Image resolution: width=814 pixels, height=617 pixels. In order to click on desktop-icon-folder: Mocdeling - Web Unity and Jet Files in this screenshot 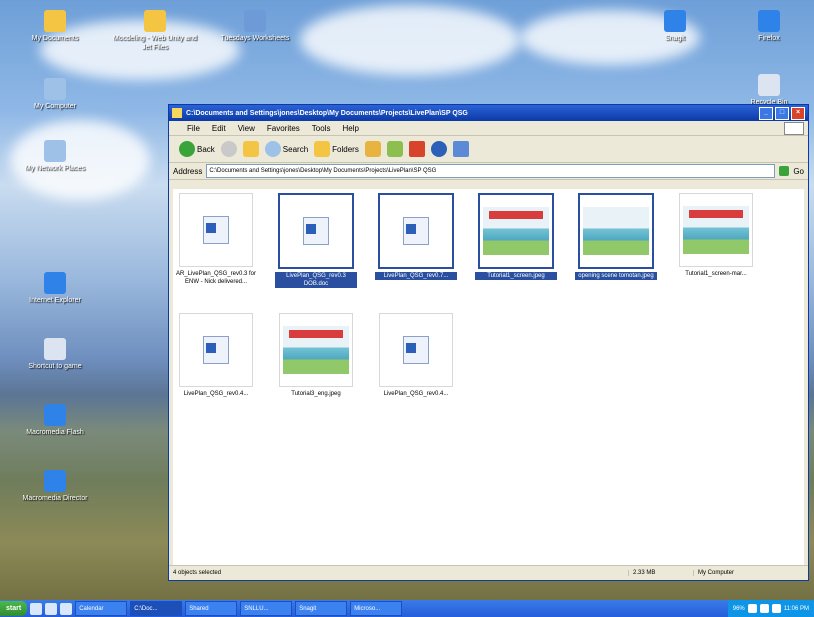, I will do `click(155, 31)`.